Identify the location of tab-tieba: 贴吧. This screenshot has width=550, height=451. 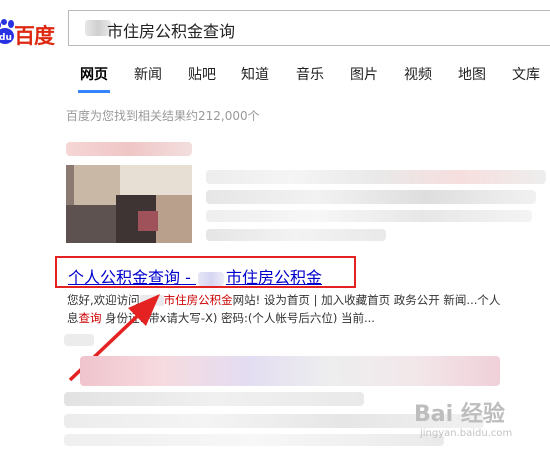
(202, 74).